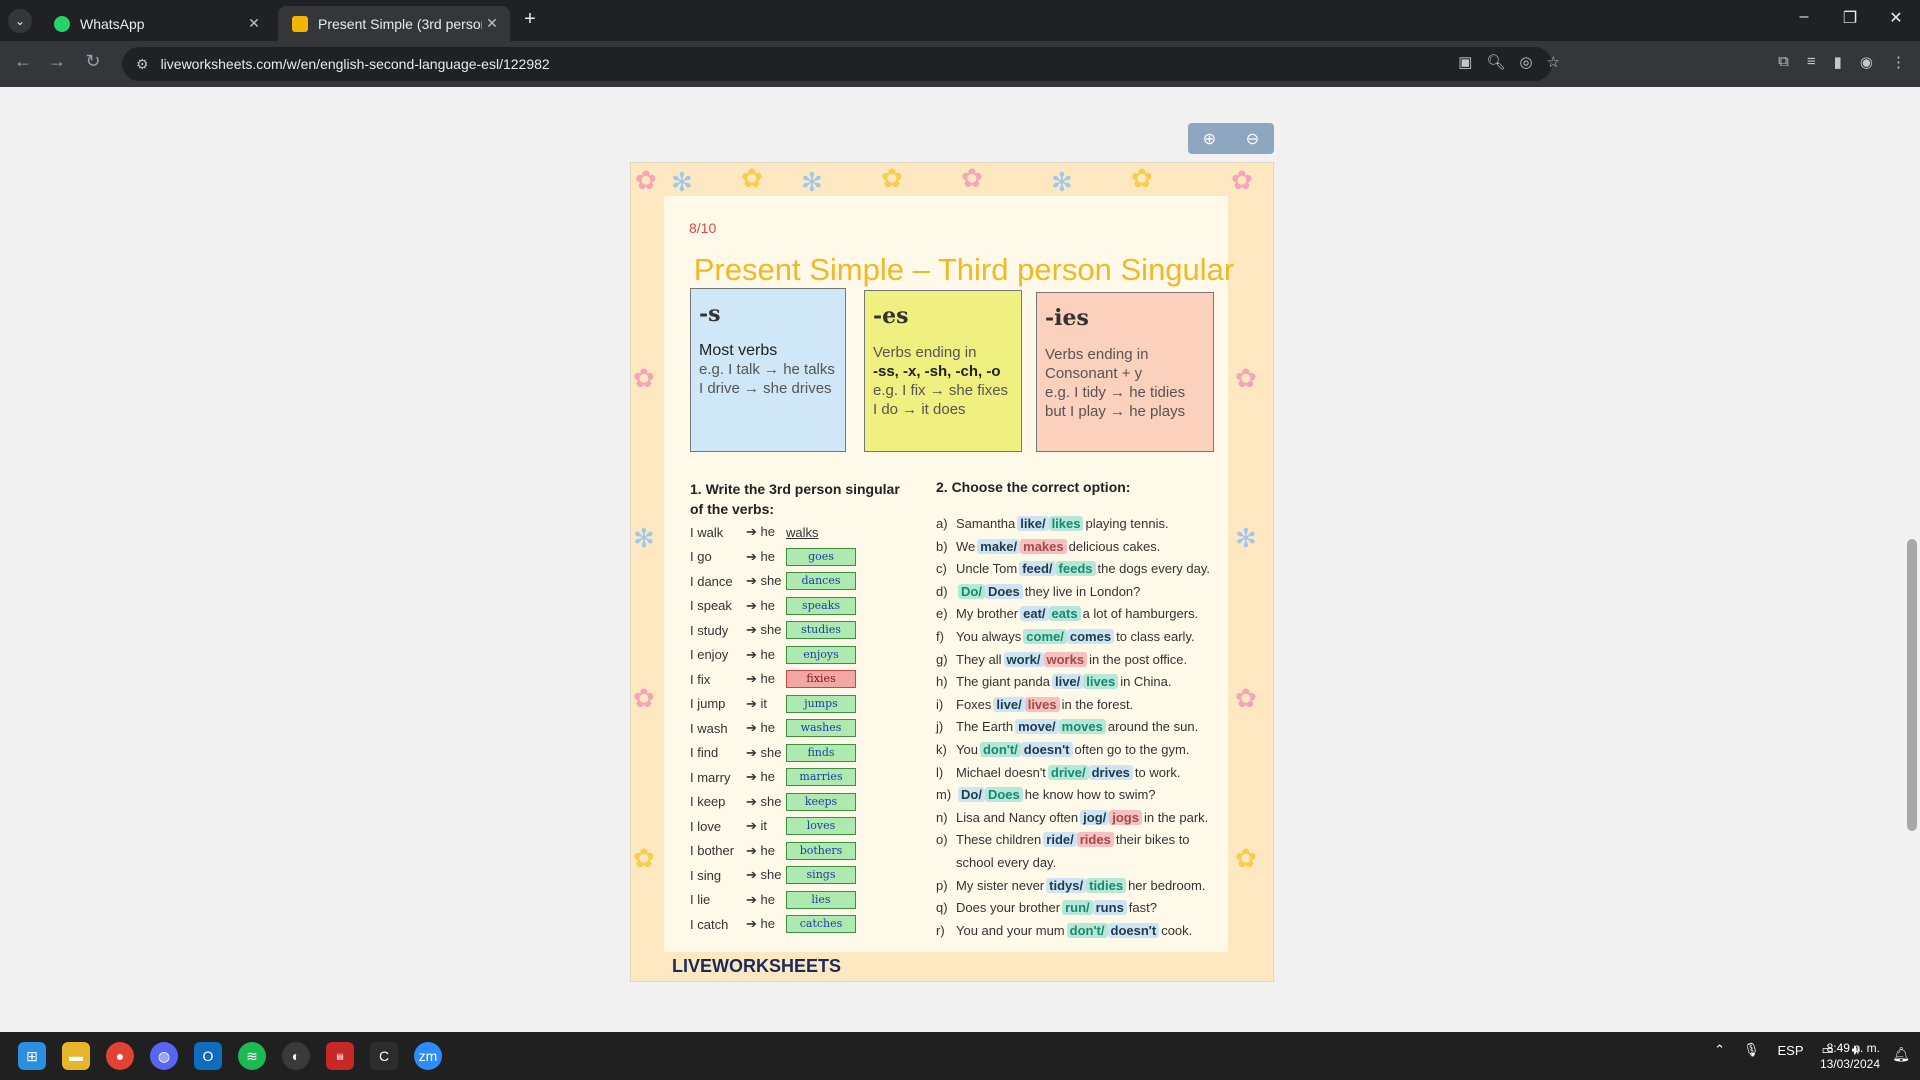 Image resolution: width=1920 pixels, height=1080 pixels. I want to click on answer-field: enjoys, so click(821, 654).